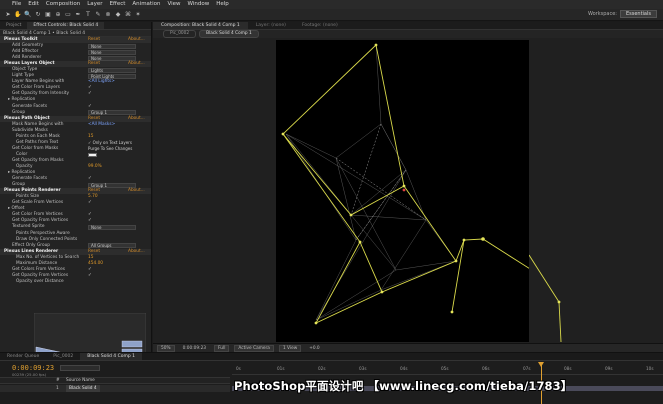 Image resolution: width=663 pixels, height=404 pixels. What do you see at coordinates (118, 15) in the screenshot?
I see `eraser-tool-icon: ◆` at bounding box center [118, 15].